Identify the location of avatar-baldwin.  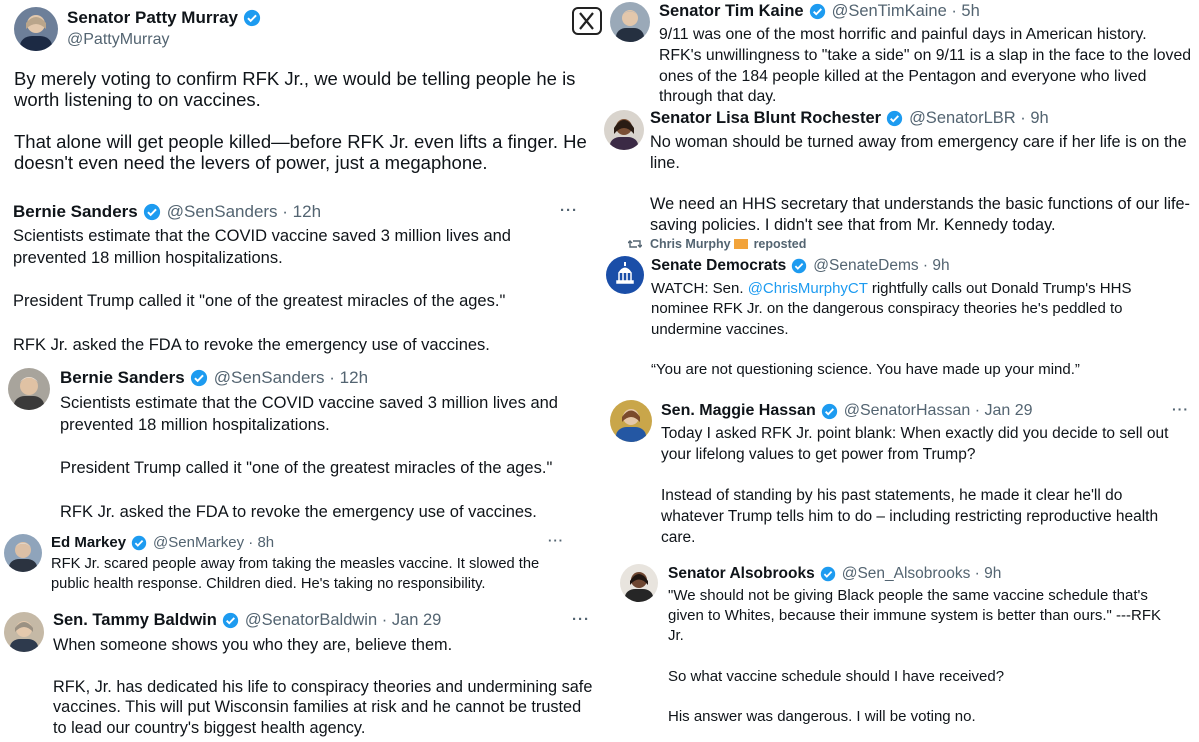
(24, 632).